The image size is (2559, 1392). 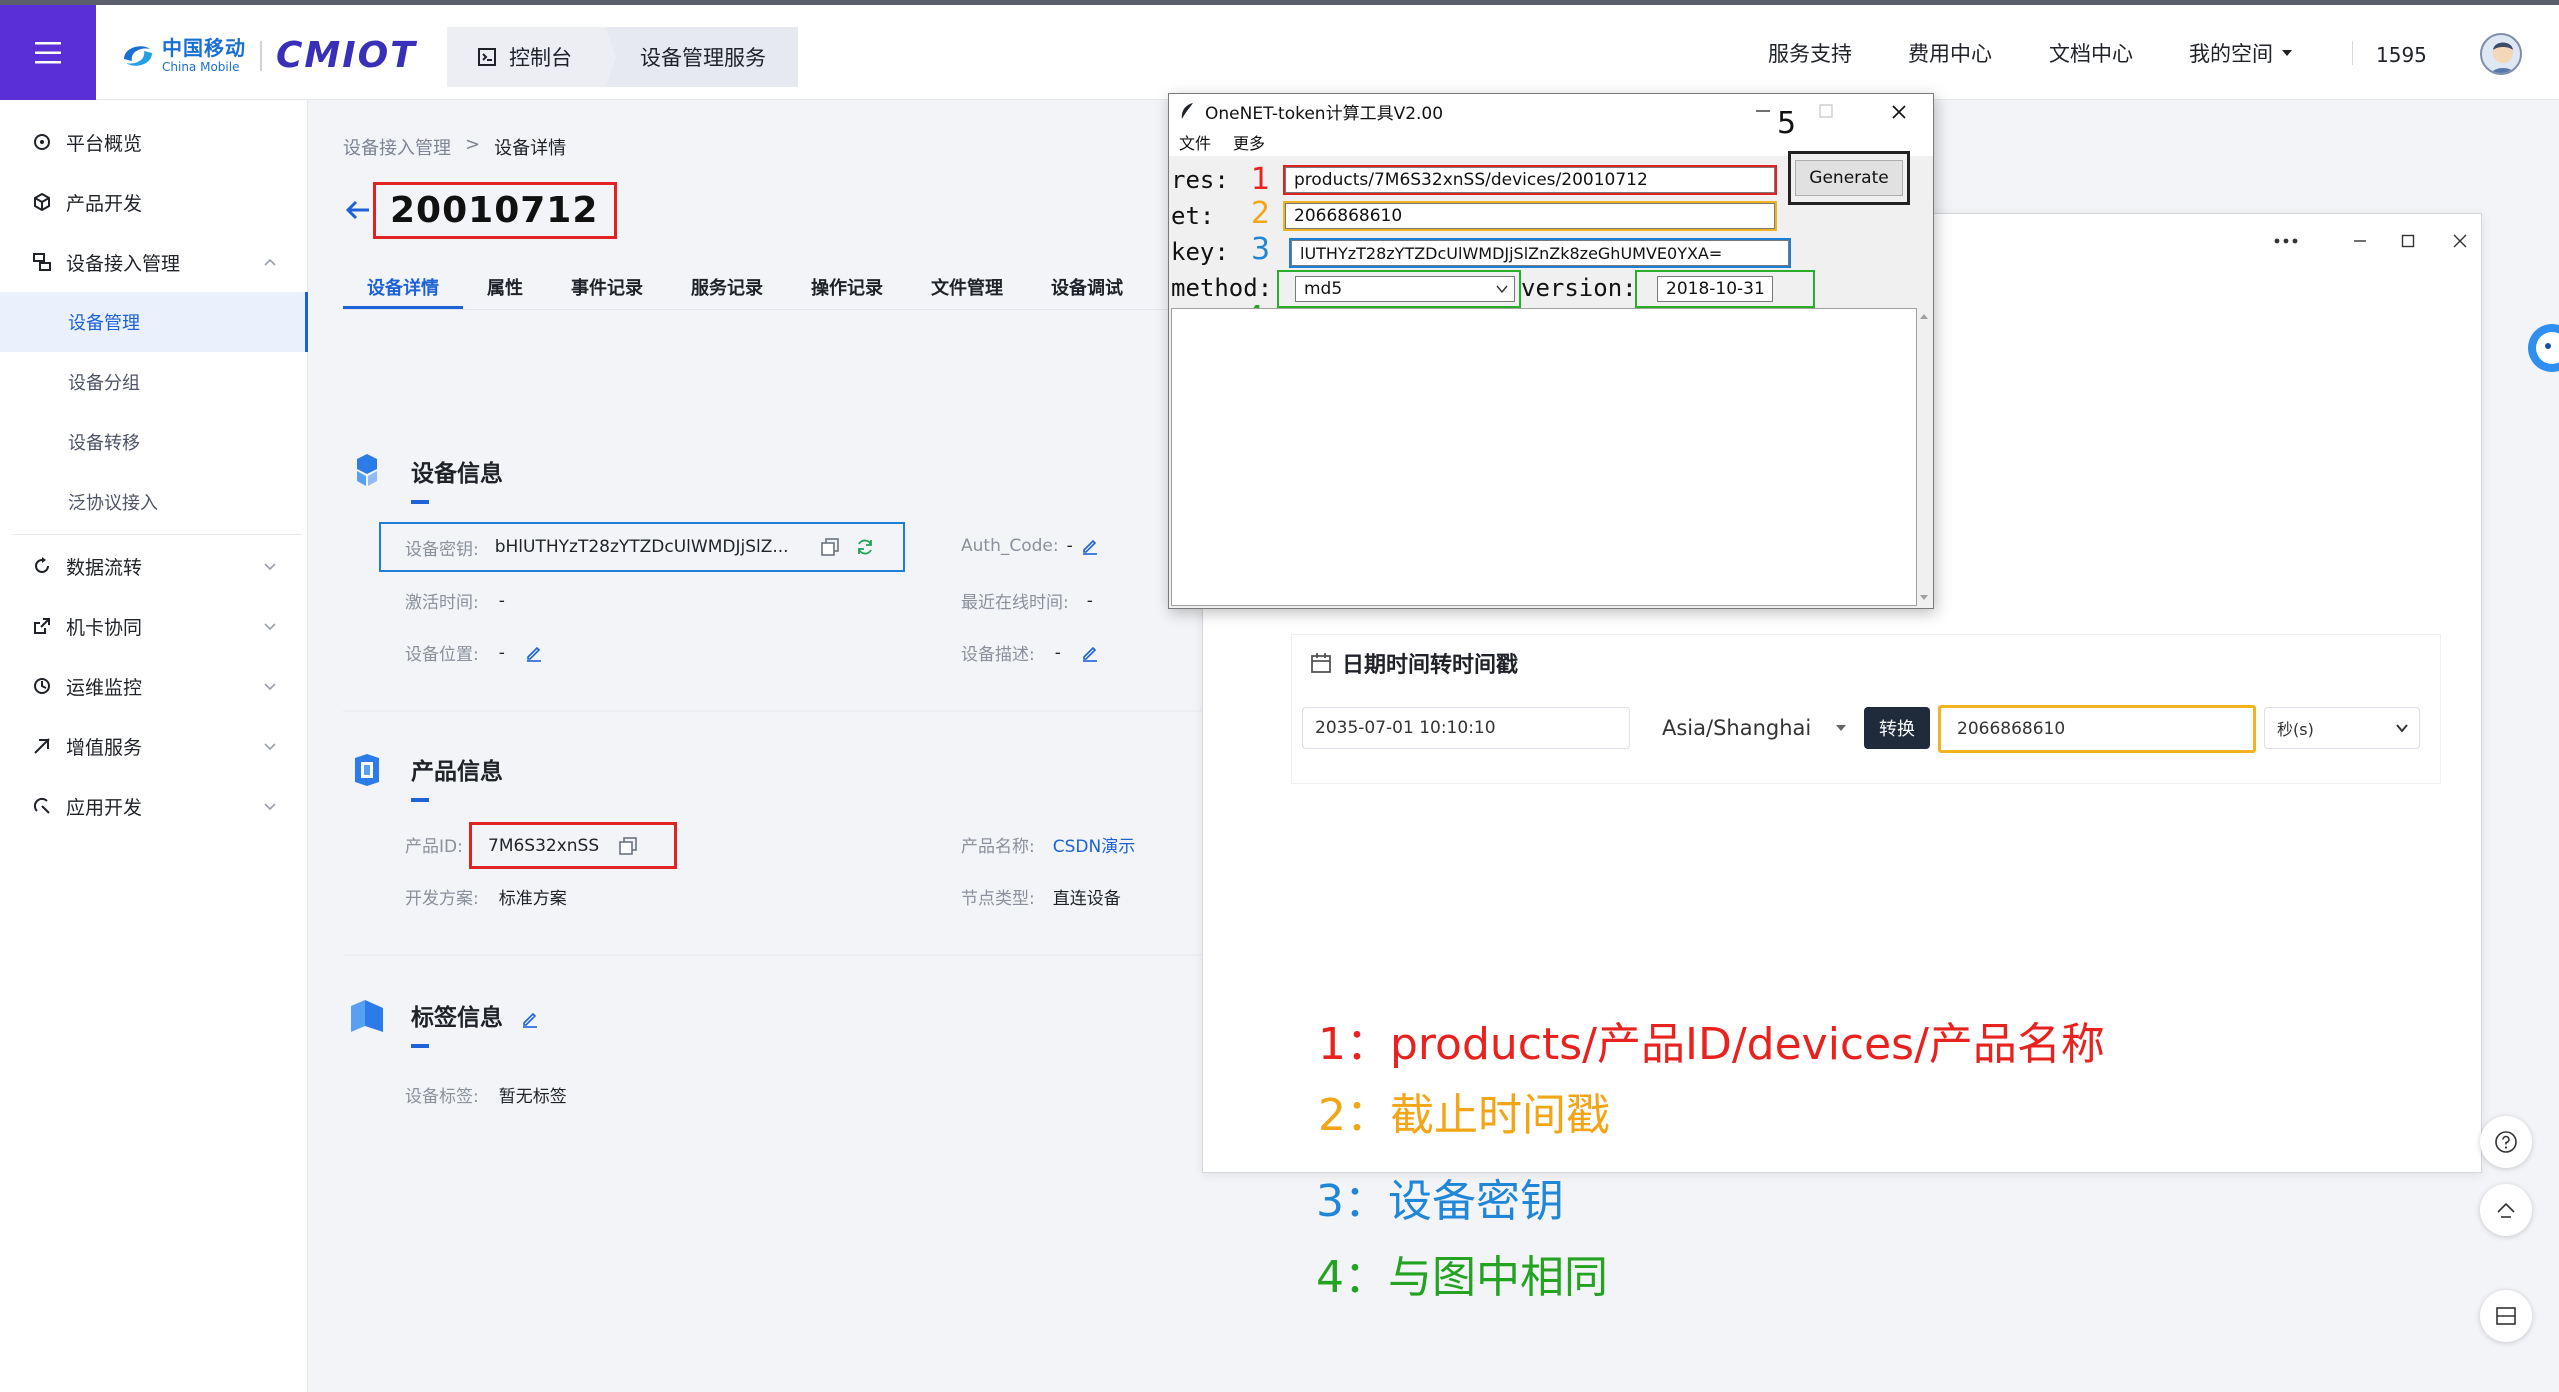 What do you see at coordinates (455, 601) in the screenshot?
I see `activated-time-field: 激活时间: -` at bounding box center [455, 601].